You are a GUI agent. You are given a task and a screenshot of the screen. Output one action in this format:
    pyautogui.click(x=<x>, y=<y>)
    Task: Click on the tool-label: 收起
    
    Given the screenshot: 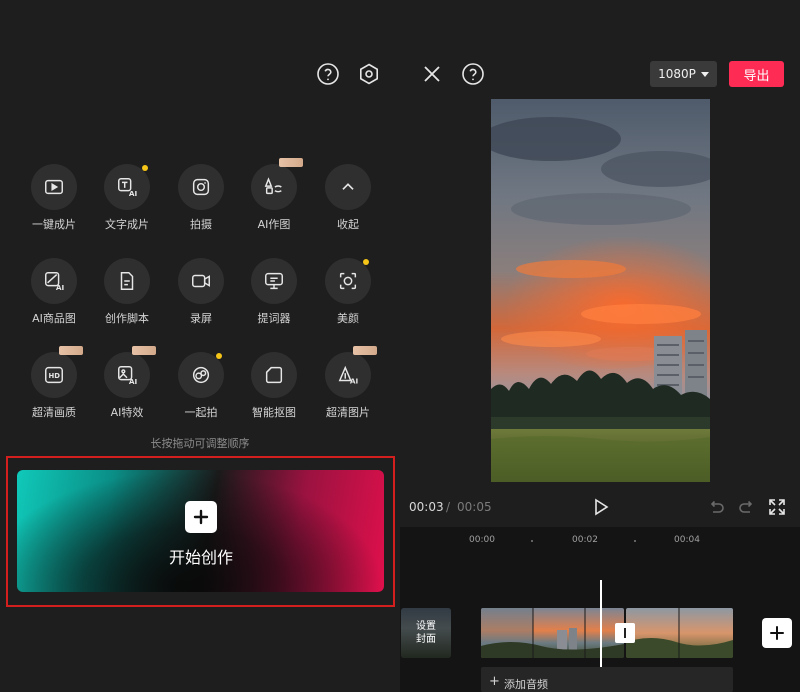 What is the action you would take?
    pyautogui.click(x=348, y=224)
    